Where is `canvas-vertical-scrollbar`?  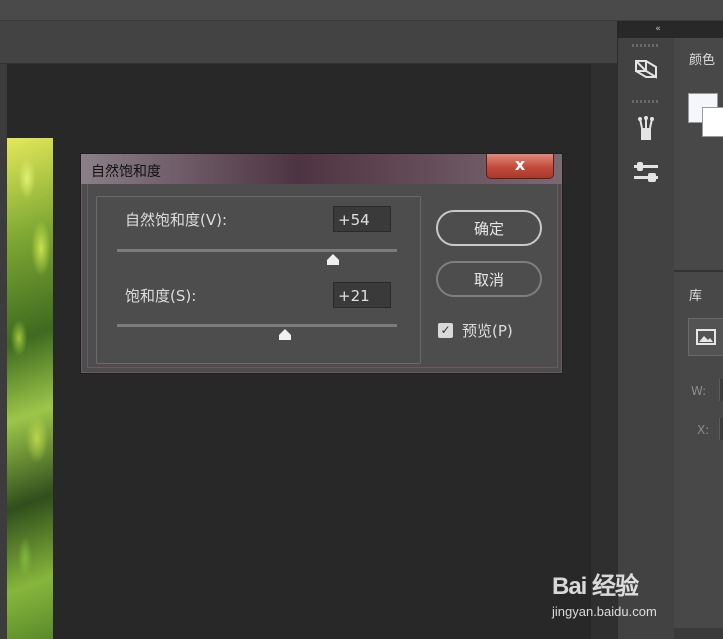 canvas-vertical-scrollbar is located at coordinates (604, 351).